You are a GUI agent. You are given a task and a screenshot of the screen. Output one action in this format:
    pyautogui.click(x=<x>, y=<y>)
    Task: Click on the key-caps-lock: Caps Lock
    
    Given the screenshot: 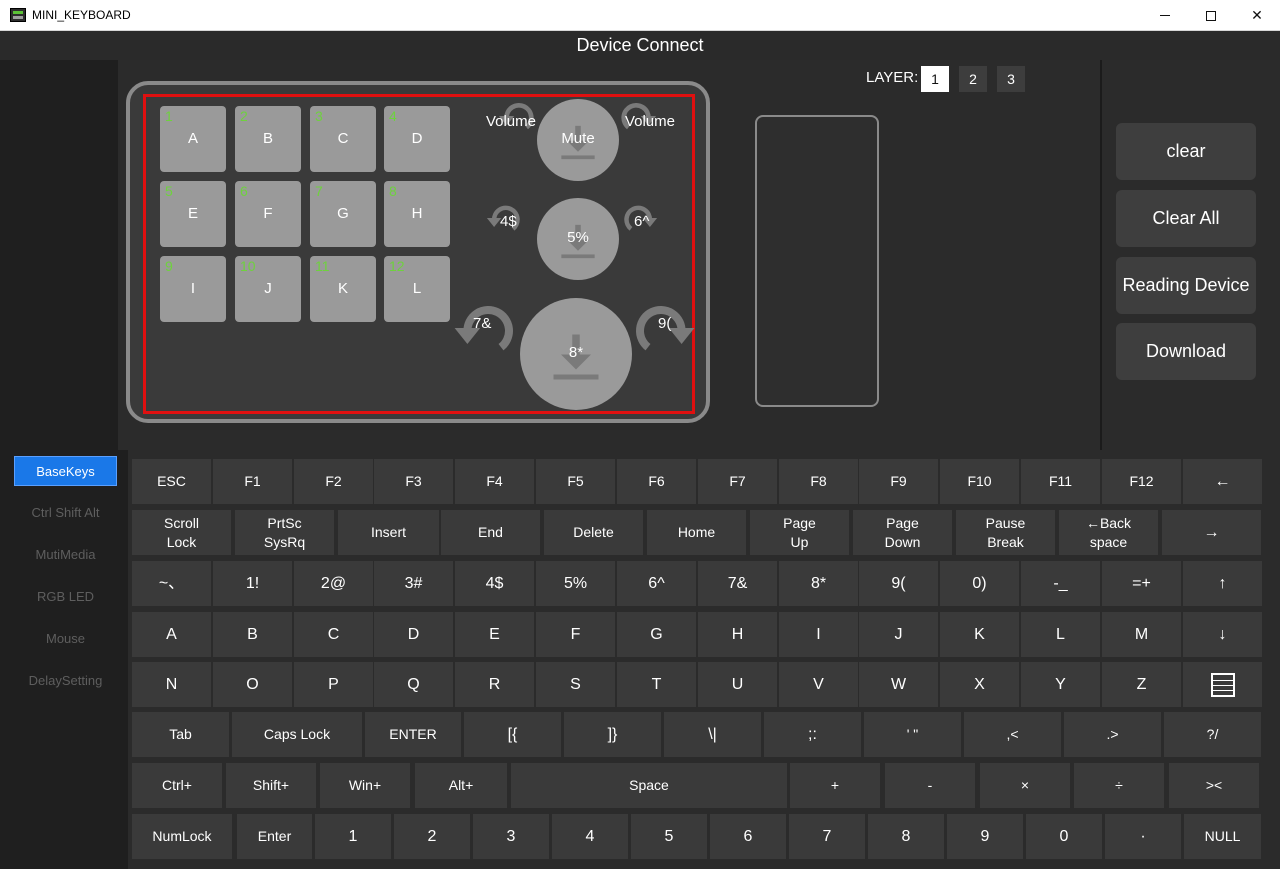 What is the action you would take?
    pyautogui.click(x=297, y=734)
    